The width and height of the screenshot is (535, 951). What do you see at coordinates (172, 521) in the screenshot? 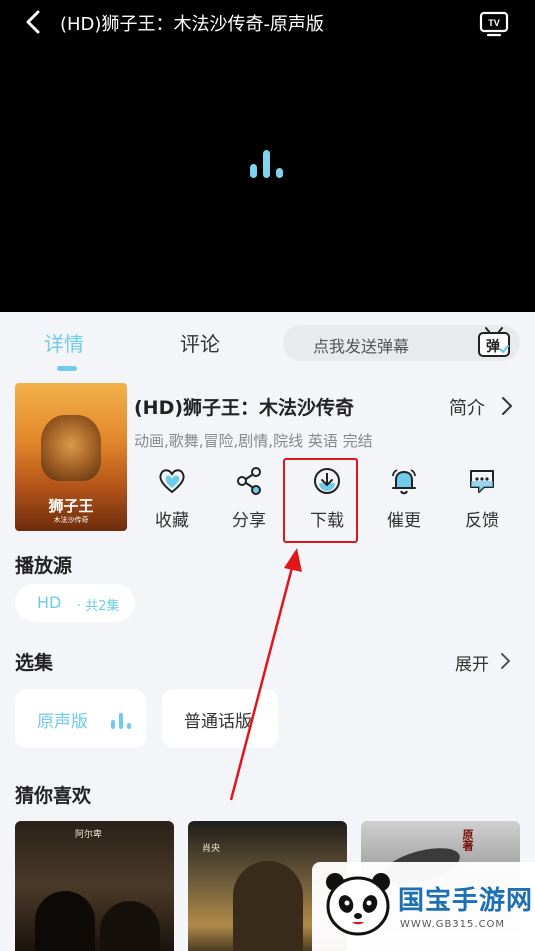
I see `favorite-label: 收藏` at bounding box center [172, 521].